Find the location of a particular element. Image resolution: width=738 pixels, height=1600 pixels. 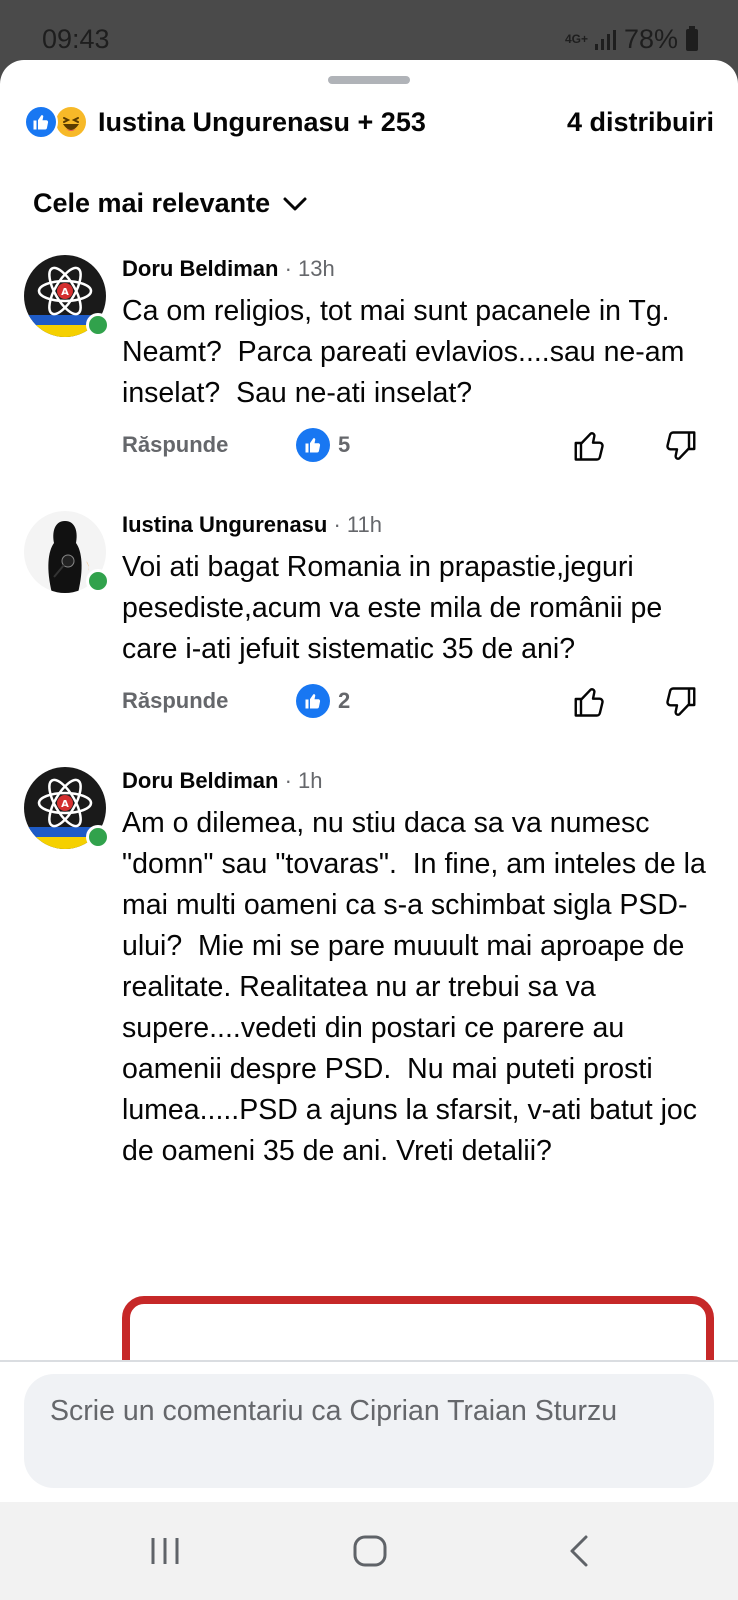

comment-header: Iustina Ungurenasu · 11h is located at coordinates (417, 525).